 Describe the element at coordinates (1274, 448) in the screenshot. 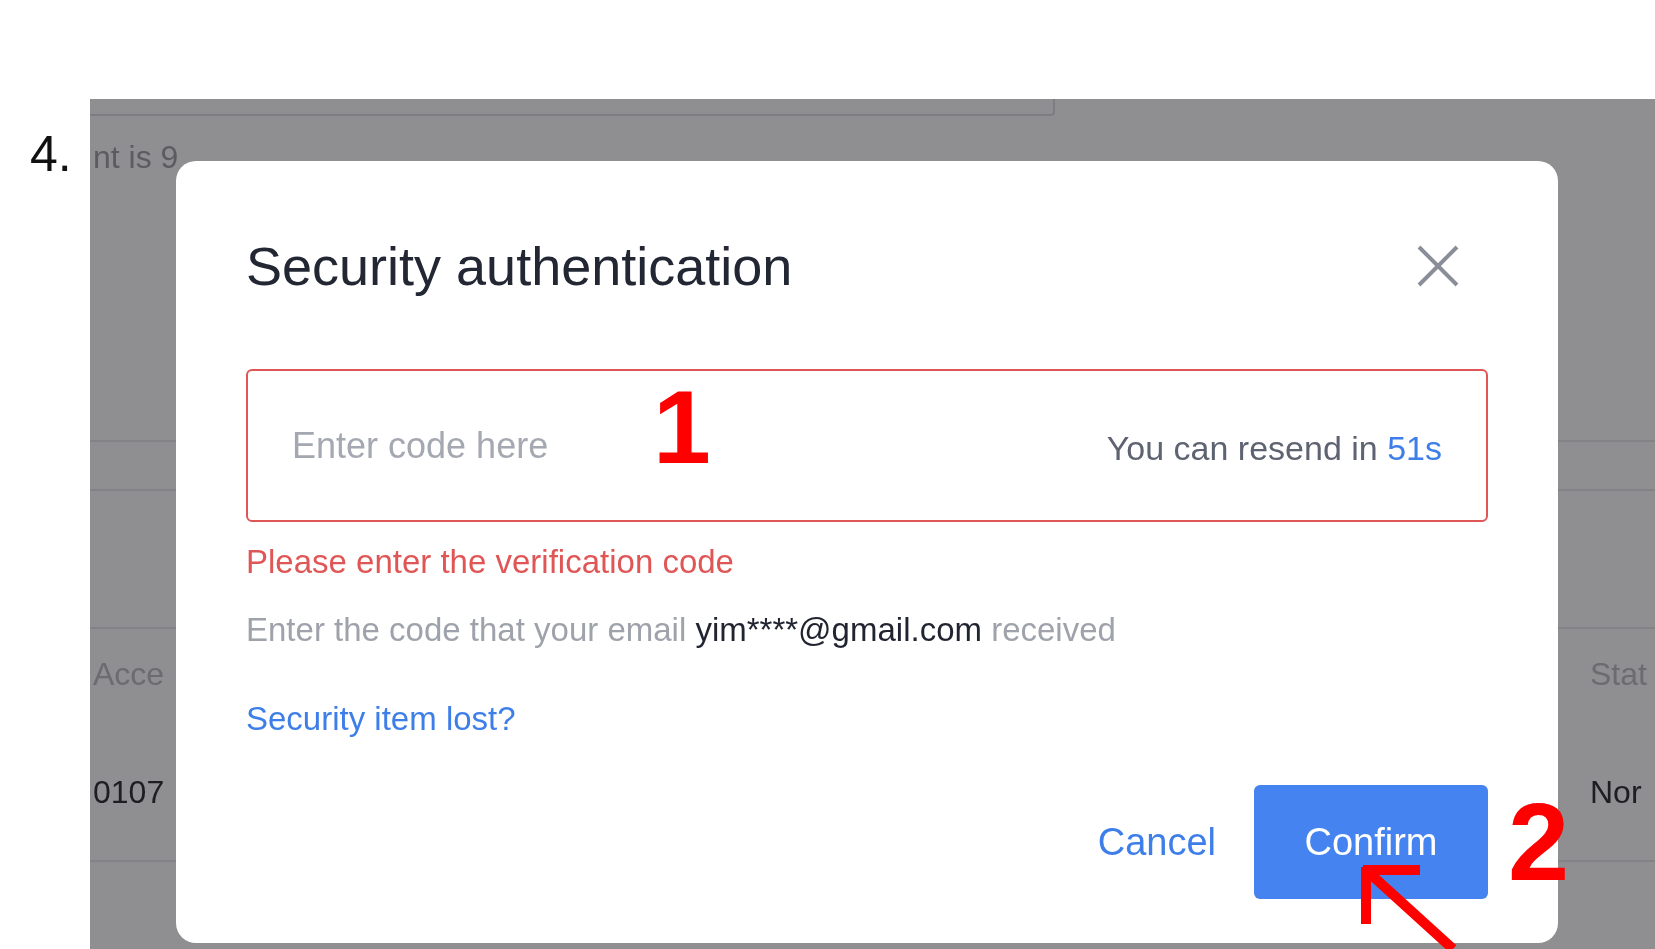

I see `resend-countdown: You can resend in 51s` at that location.